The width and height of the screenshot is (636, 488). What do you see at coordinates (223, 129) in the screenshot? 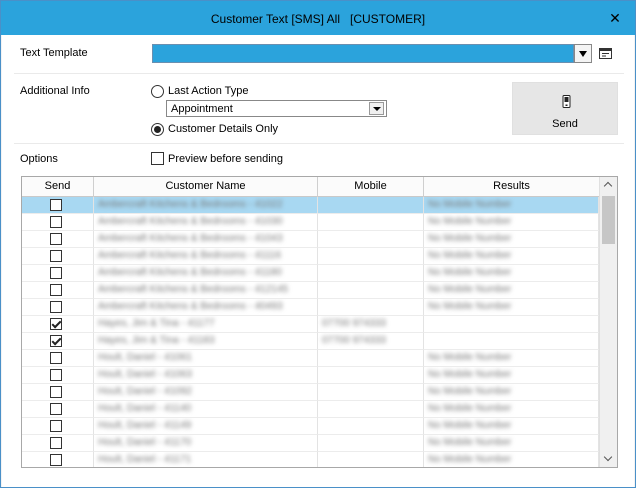
I see `customer-details-only-label: Customer Details Only` at bounding box center [223, 129].